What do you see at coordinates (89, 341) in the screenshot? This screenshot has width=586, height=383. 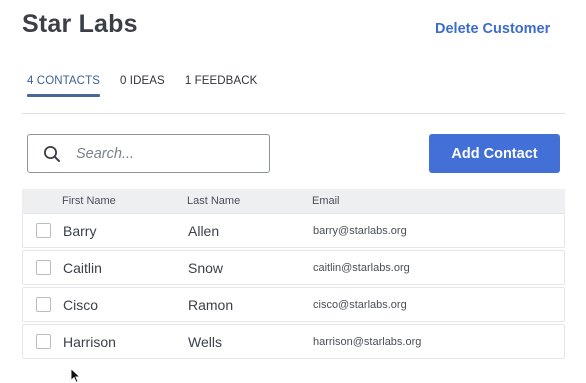 I see `first-name-cell: Harrison` at bounding box center [89, 341].